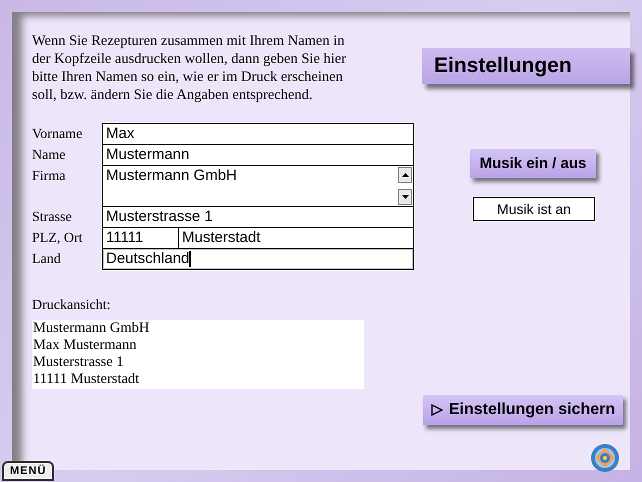 This screenshot has width=642, height=482. Describe the element at coordinates (190, 68) in the screenshot. I see `intro-text: Wenn Sie Rezepturen zusammen mit Ihrem Namen in der Kopfzeile ausdrucken wollen, dann geben Sie hier bitte Ihren Namen so ein, wie er im Druck erscheinen soll, bzw. ändern Sie die Angaben entsprechend.` at that location.